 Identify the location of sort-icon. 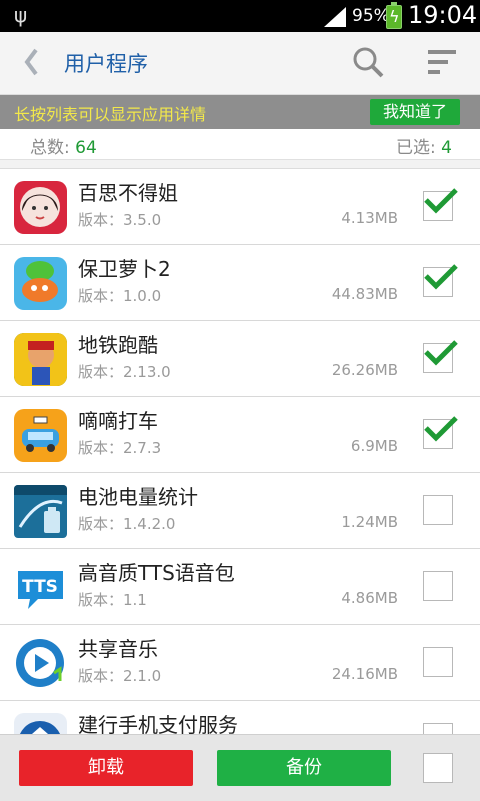
(442, 62).